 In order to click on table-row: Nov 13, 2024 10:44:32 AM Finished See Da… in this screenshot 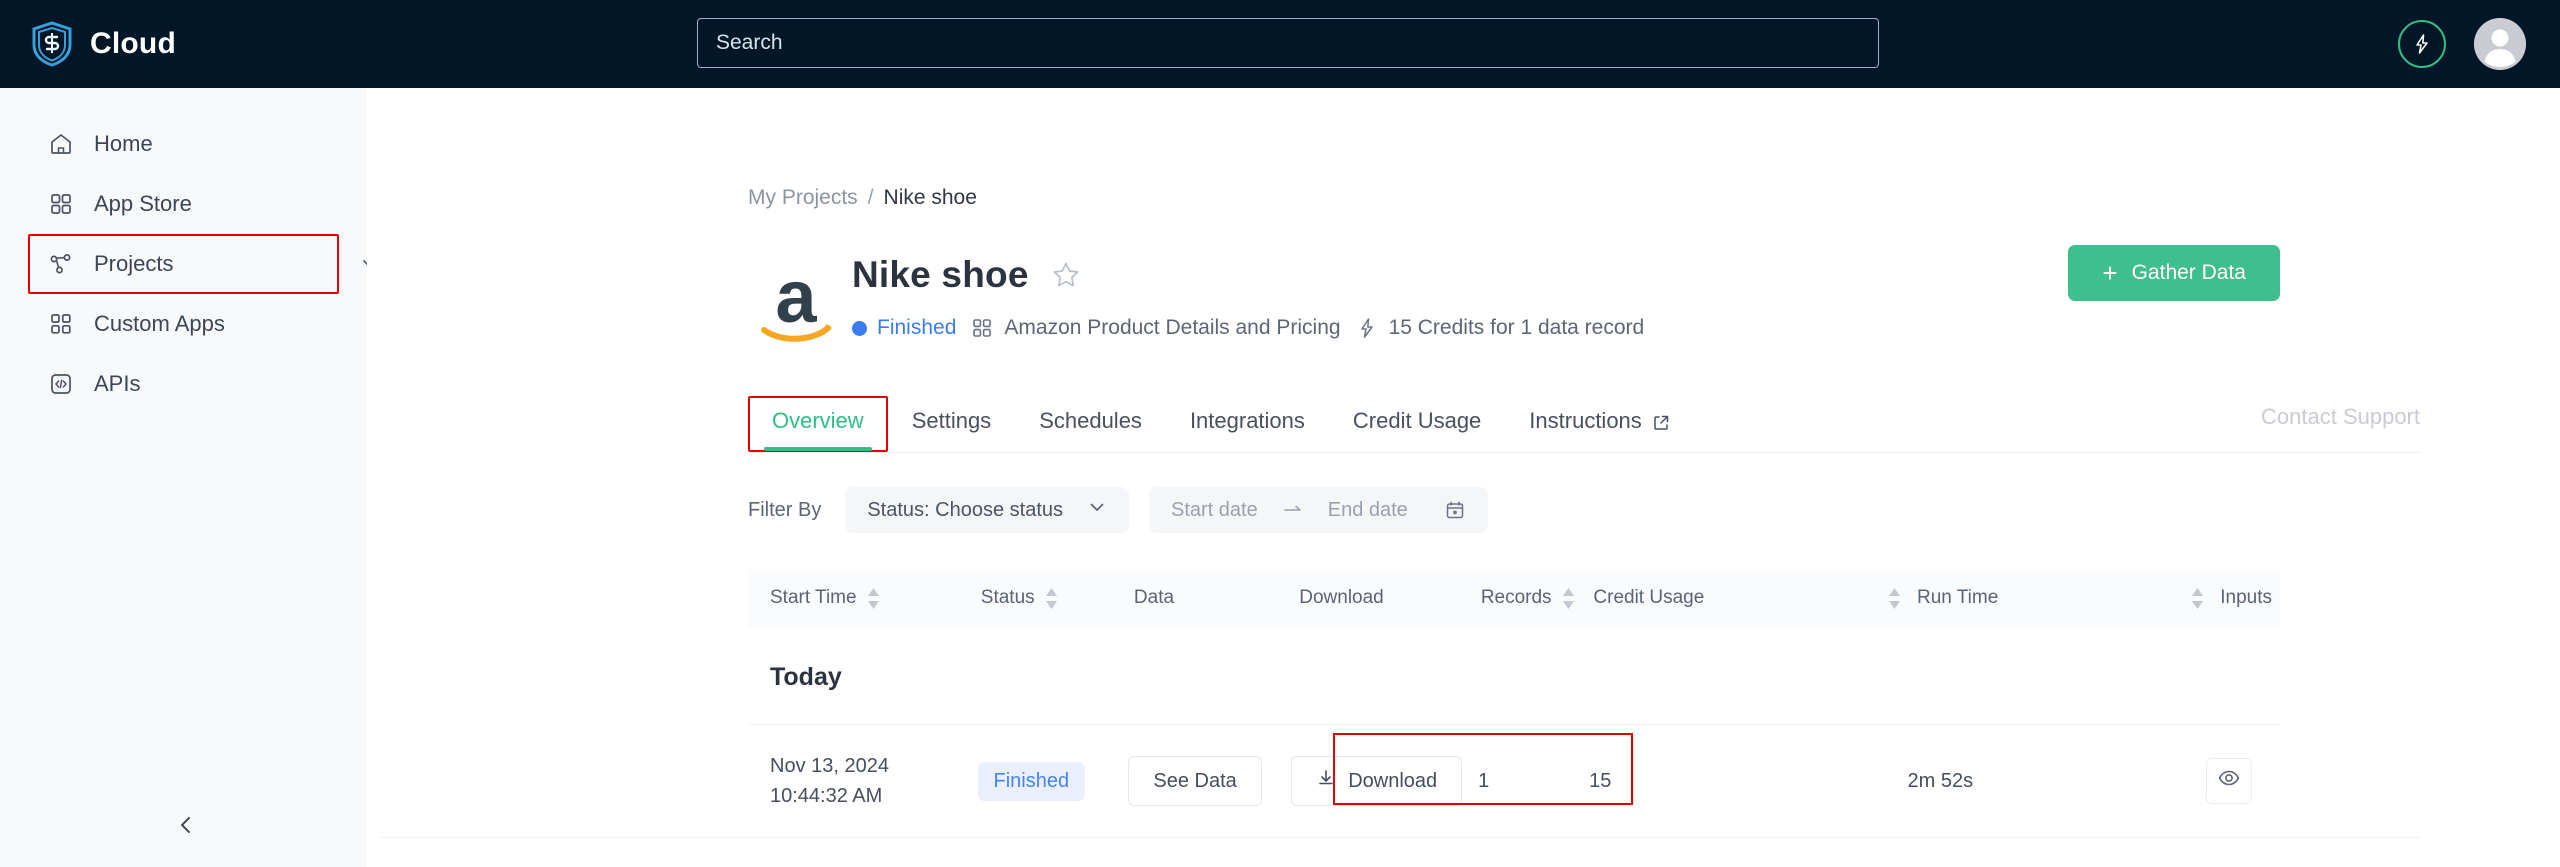, I will do `click(1514, 780)`.